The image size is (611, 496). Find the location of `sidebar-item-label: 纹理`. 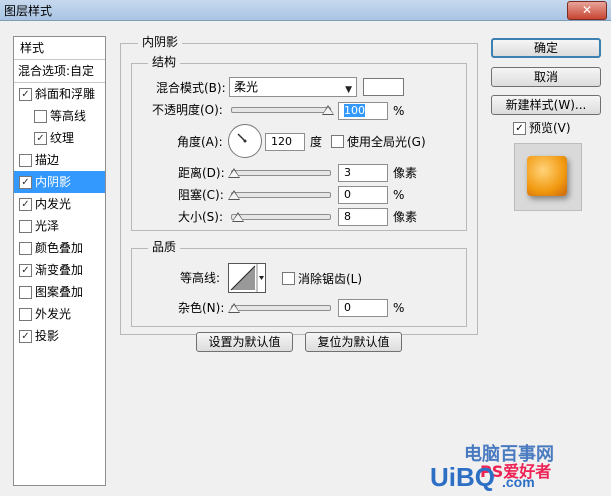

sidebar-item-label: 纹理 is located at coordinates (62, 138).